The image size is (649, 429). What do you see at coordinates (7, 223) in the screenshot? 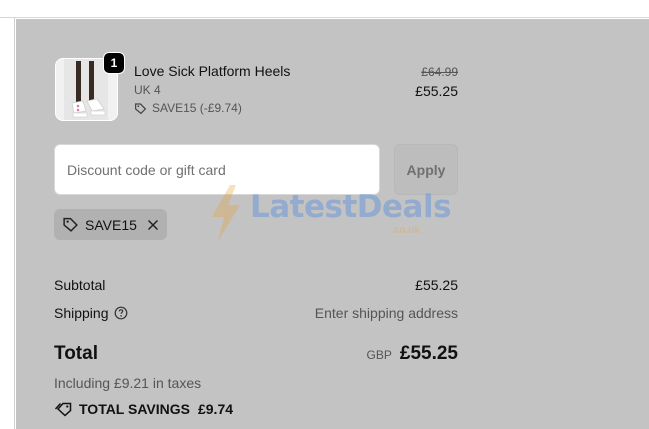
I see `left-margin` at bounding box center [7, 223].